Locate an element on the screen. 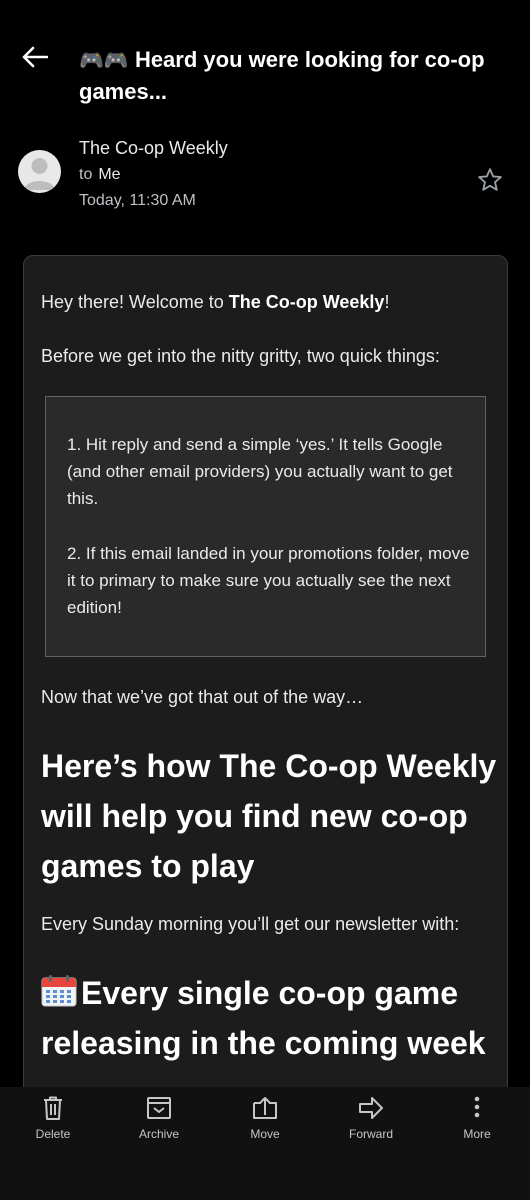 The height and width of the screenshot is (1200, 530). brand-name: The Co-op Weekly is located at coordinates (306, 302).